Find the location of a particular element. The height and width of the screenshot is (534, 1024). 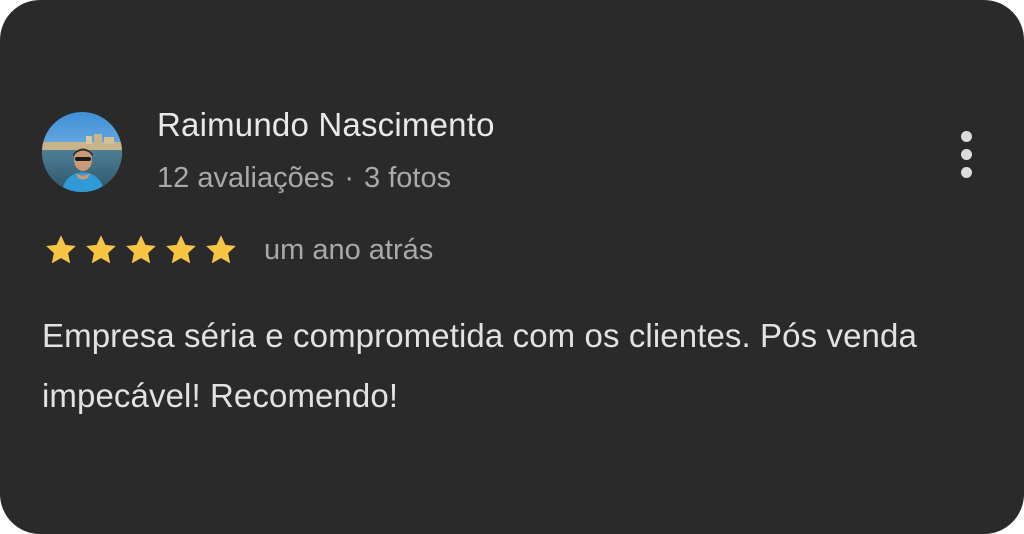

more-options-button is located at coordinates (966, 154).